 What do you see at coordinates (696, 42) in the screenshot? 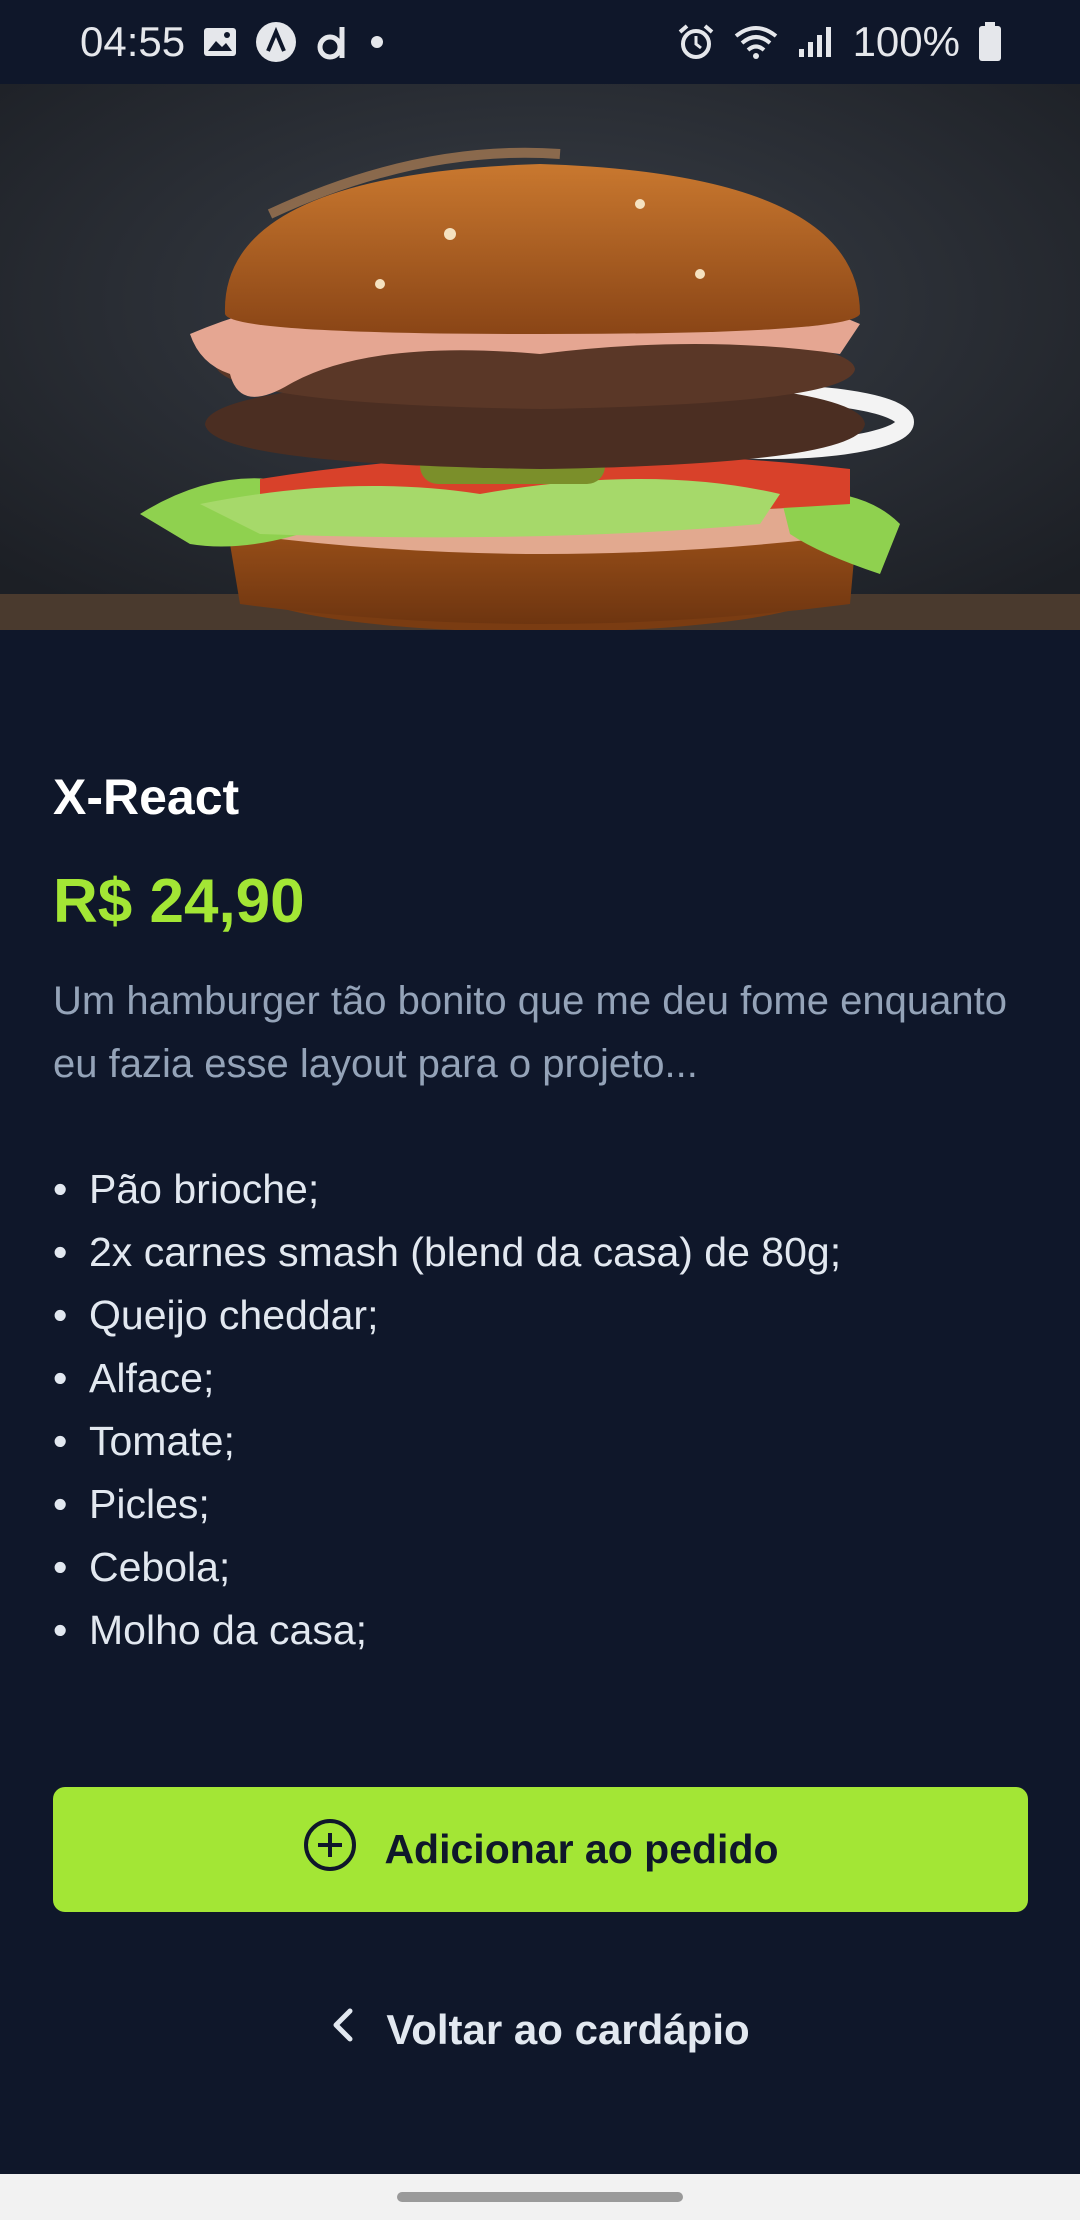
I see `alarm-icon` at bounding box center [696, 42].